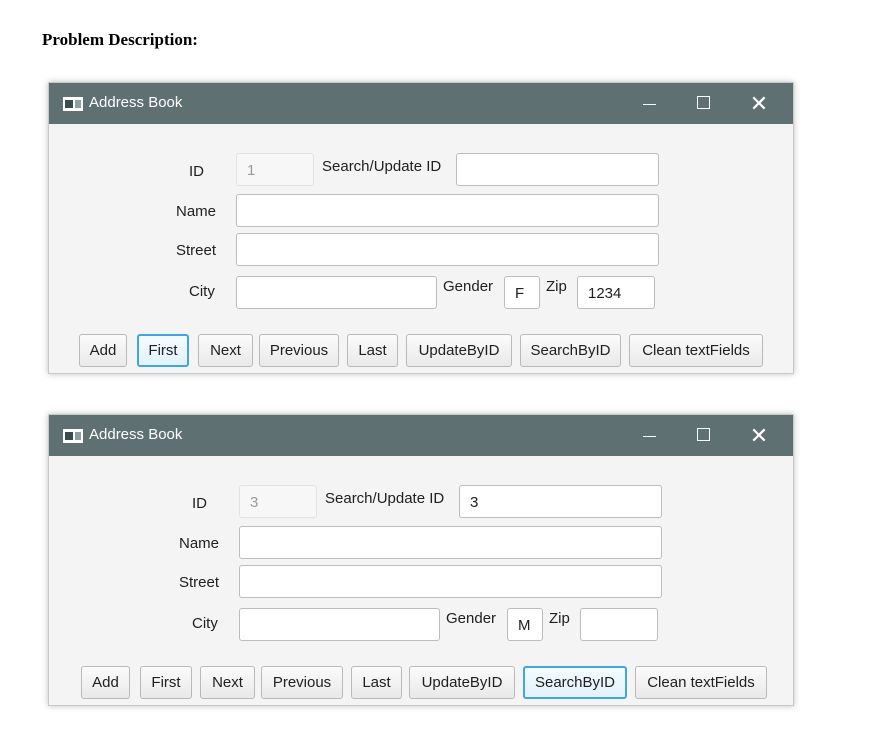 This screenshot has width=880, height=742. I want to click on search-update-id-field: 3, so click(560, 501).